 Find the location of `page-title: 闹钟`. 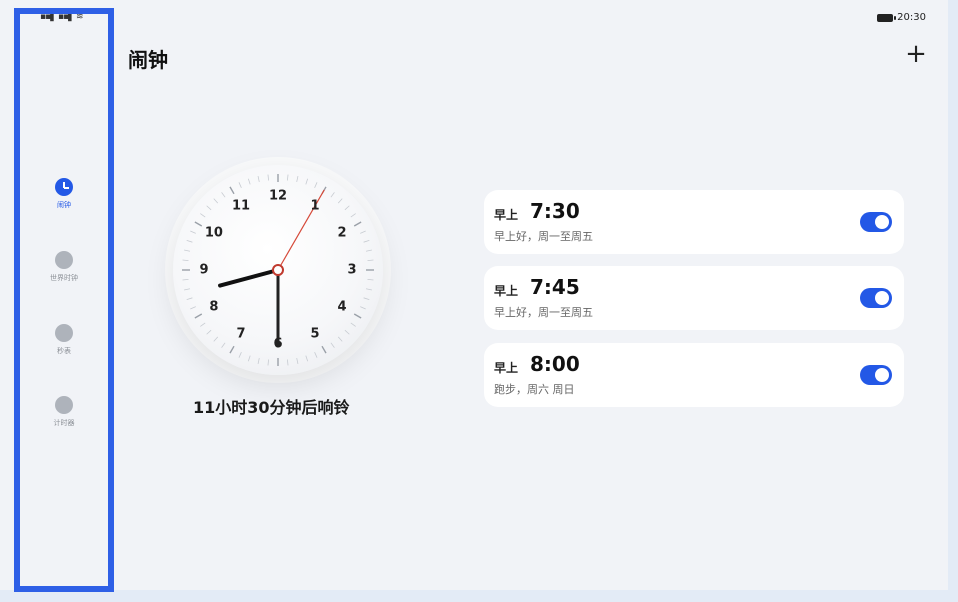

page-title: 闹钟 is located at coordinates (148, 60).